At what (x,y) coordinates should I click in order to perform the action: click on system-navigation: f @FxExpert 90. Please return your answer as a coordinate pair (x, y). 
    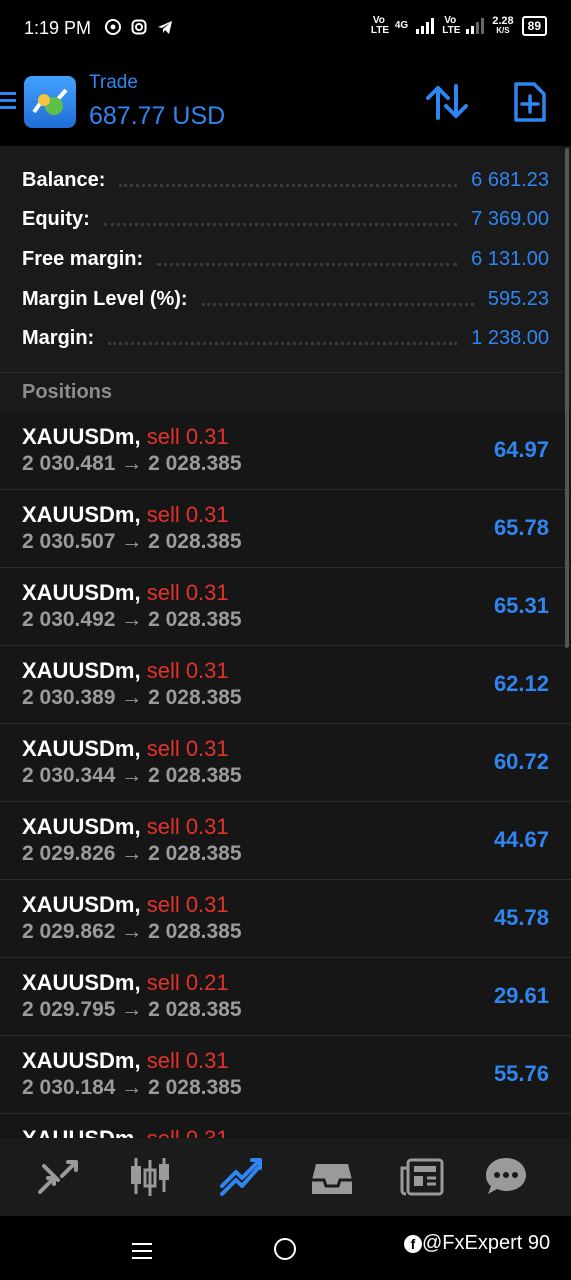
    Looking at the image, I should click on (285, 1248).